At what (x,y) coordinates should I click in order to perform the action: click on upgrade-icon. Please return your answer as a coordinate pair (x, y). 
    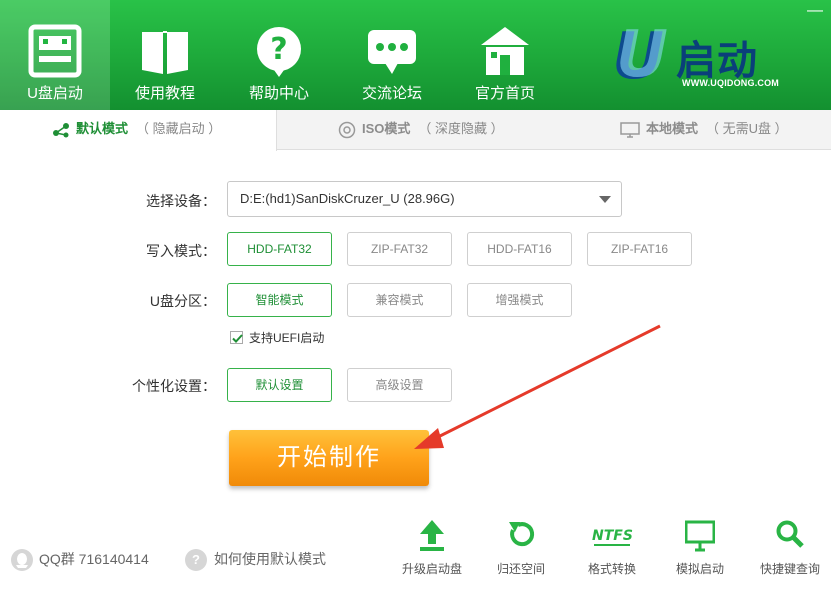
    Looking at the image, I should click on (432, 535).